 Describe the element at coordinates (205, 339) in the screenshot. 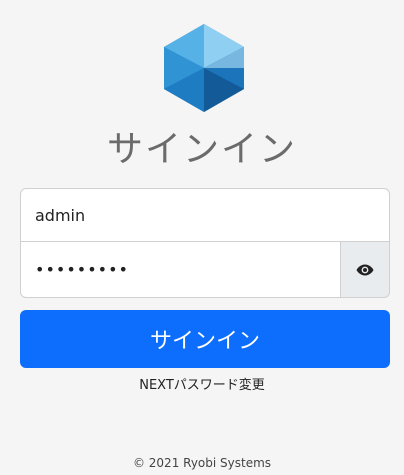

I see `signin-button: サインイン` at that location.